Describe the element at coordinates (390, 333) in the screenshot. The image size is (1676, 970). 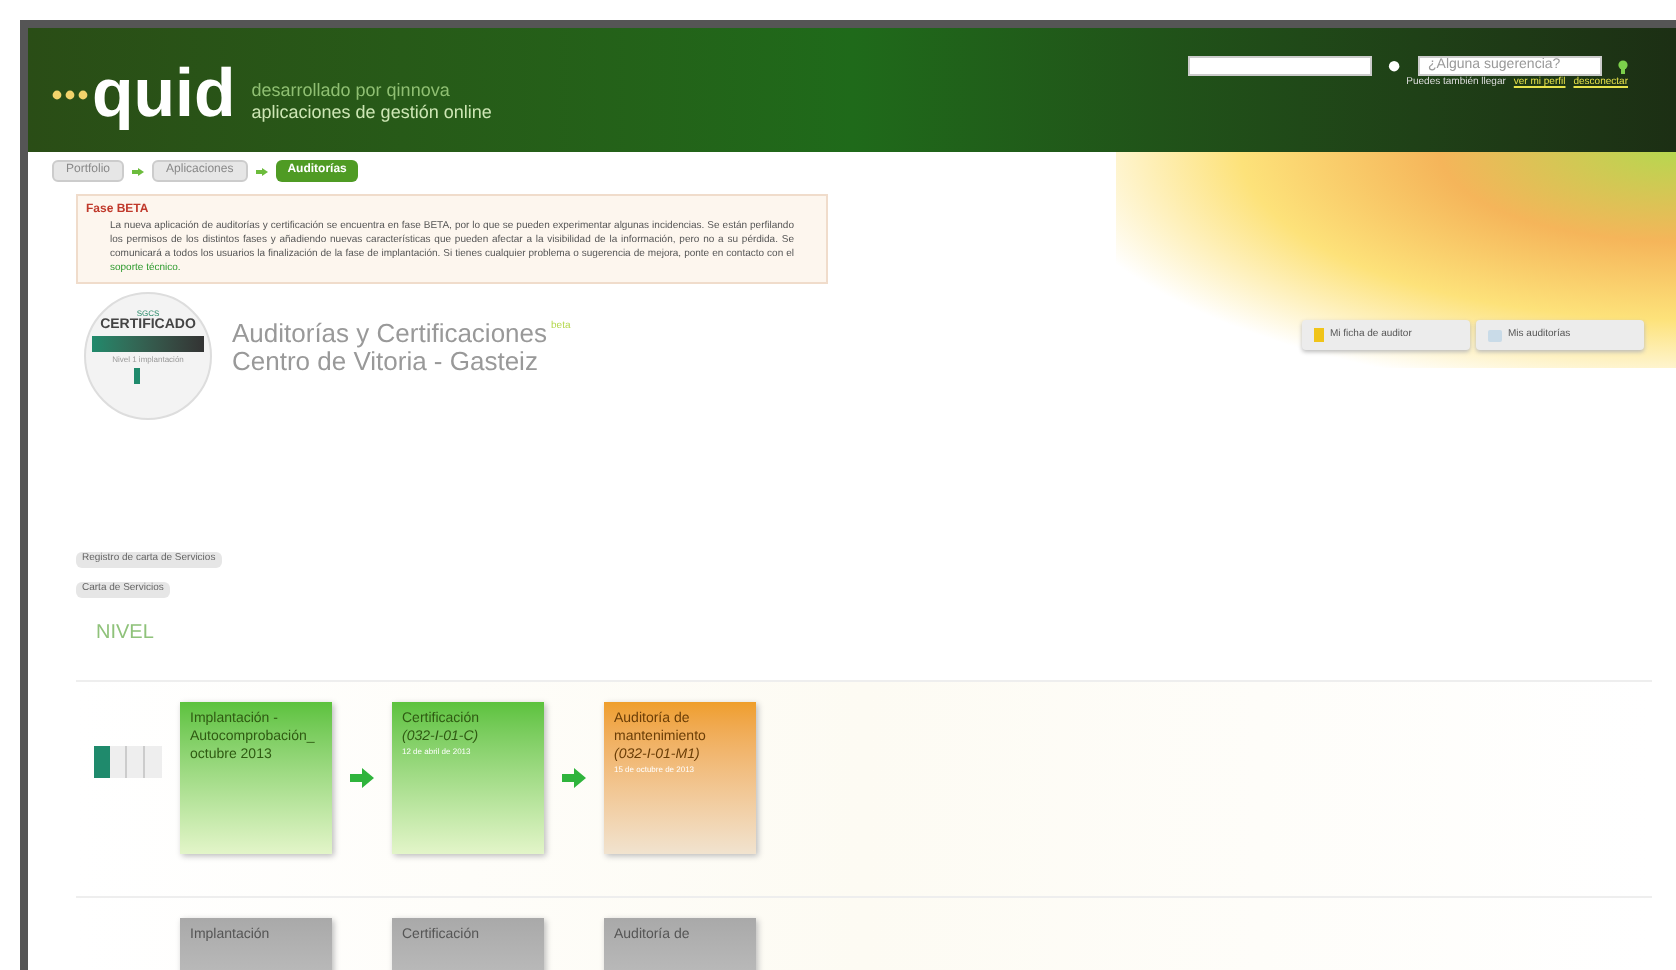
I see `page-title: Auditorías y Certificaciones` at that location.